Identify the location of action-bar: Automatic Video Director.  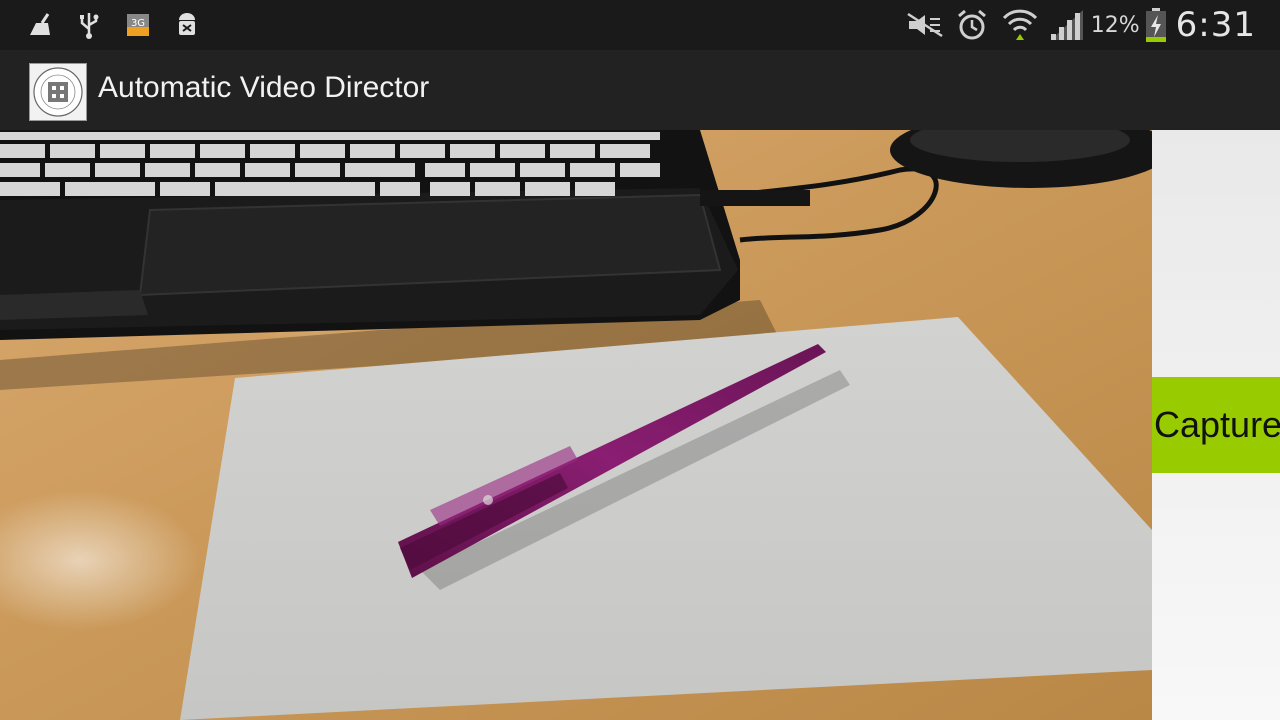
(640, 90).